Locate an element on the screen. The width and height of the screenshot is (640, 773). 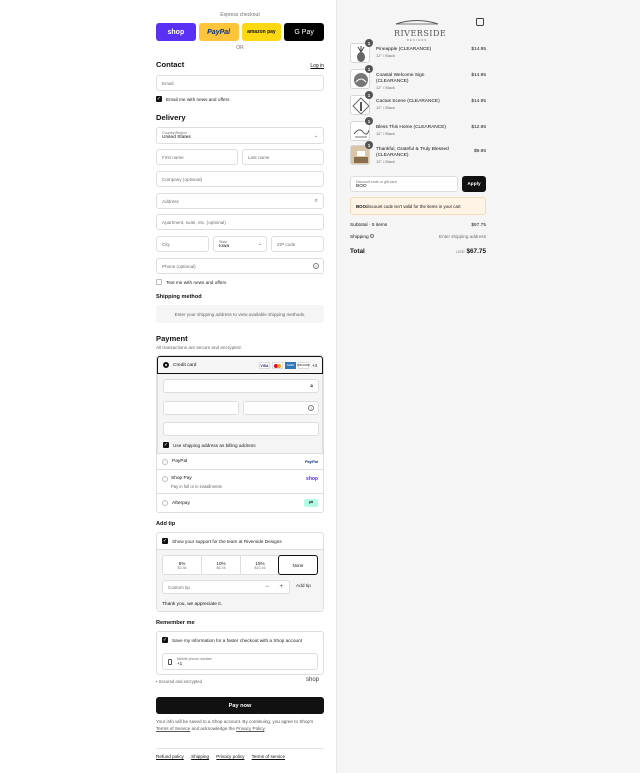
tip-pct: None is located at coordinates (298, 565).